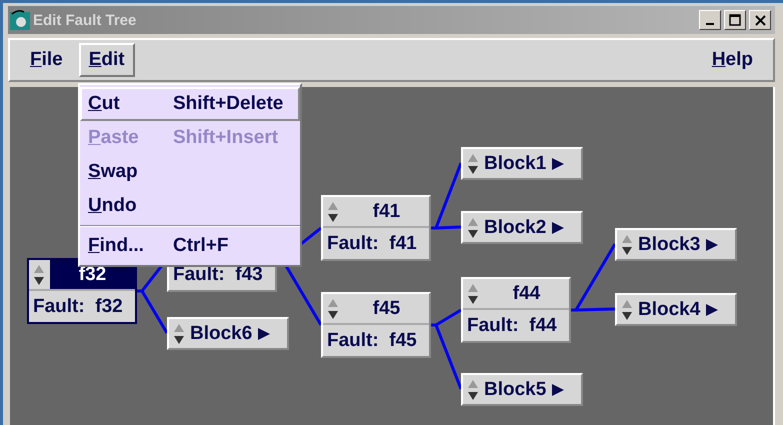  What do you see at coordinates (376, 228) in the screenshot?
I see `fault-node: f41 Fault: f41` at bounding box center [376, 228].